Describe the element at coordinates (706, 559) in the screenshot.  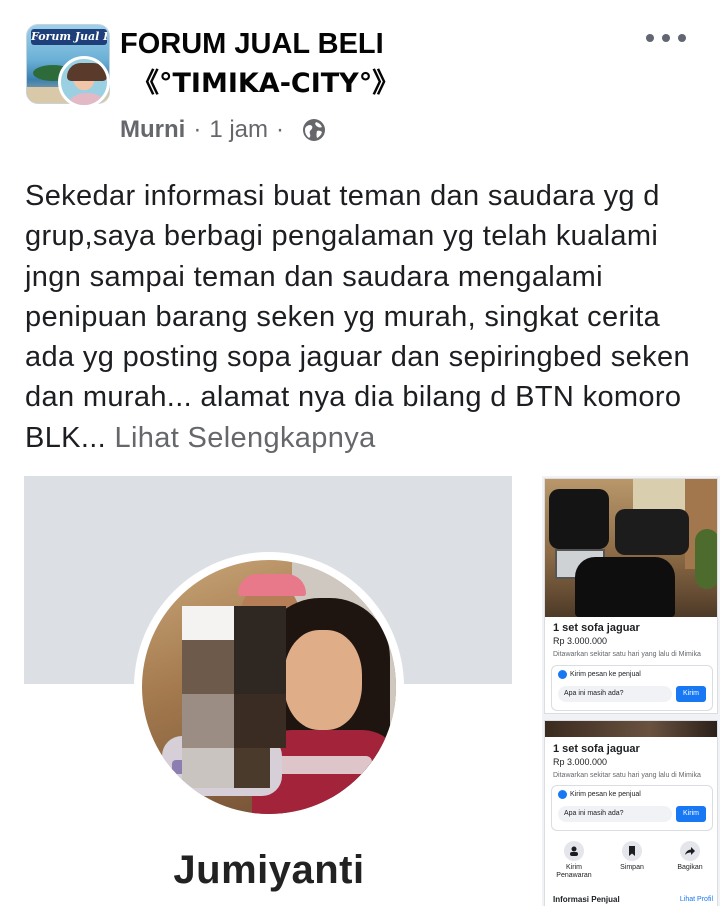
I see `photo-plant` at that location.